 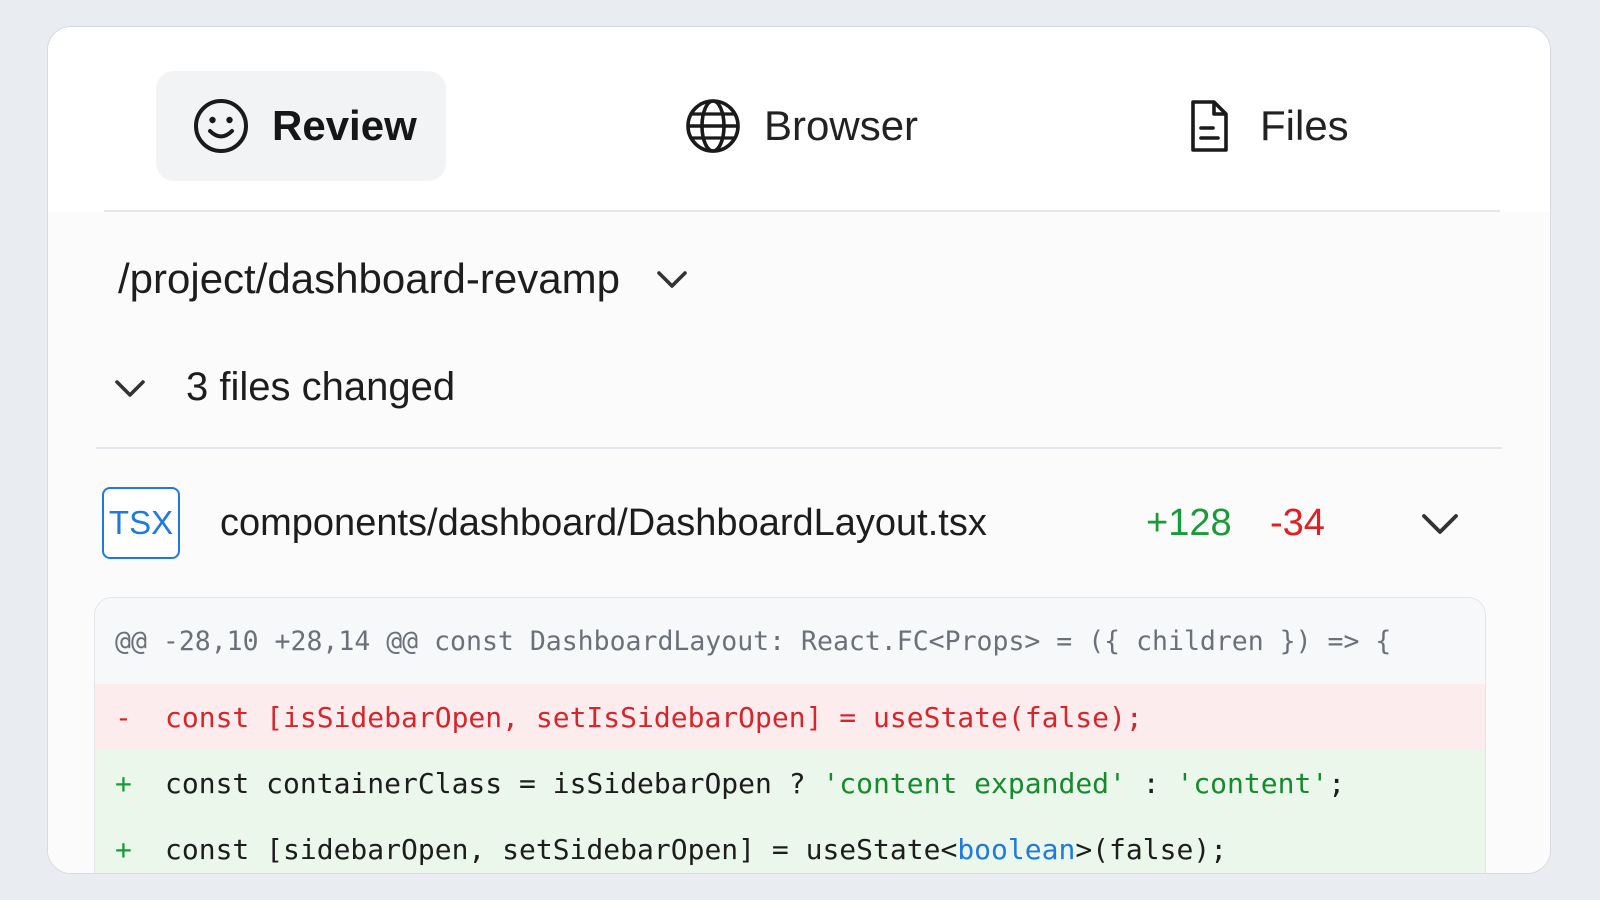 I want to click on smiley-icon, so click(x=221, y=126).